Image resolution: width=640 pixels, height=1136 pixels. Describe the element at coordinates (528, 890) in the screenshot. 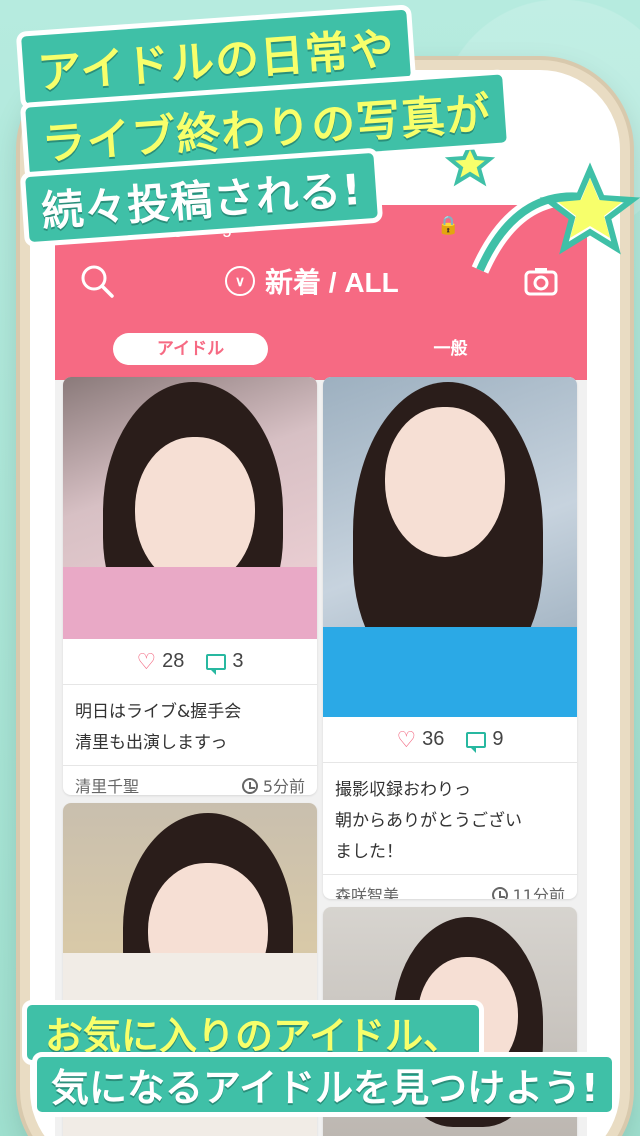

I see `post-time: 11分前` at that location.